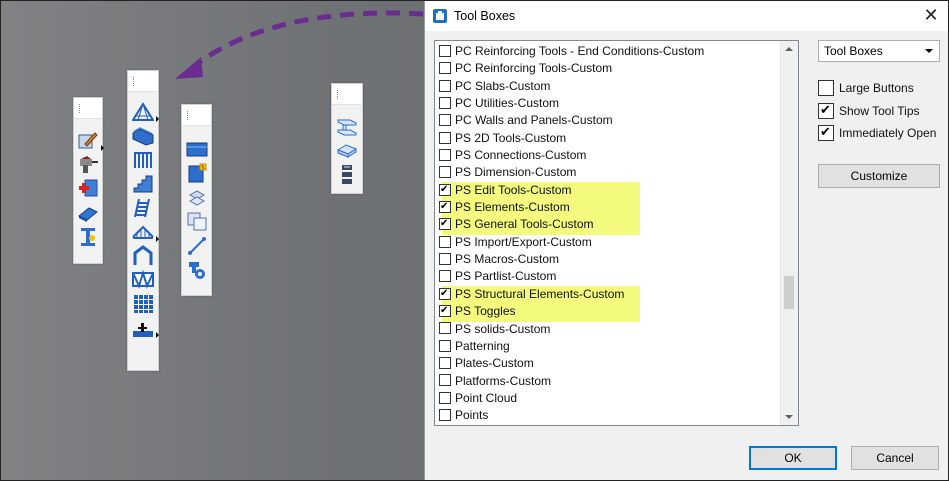  I want to click on list-item: PC Slabs-Custom, so click(618, 86).